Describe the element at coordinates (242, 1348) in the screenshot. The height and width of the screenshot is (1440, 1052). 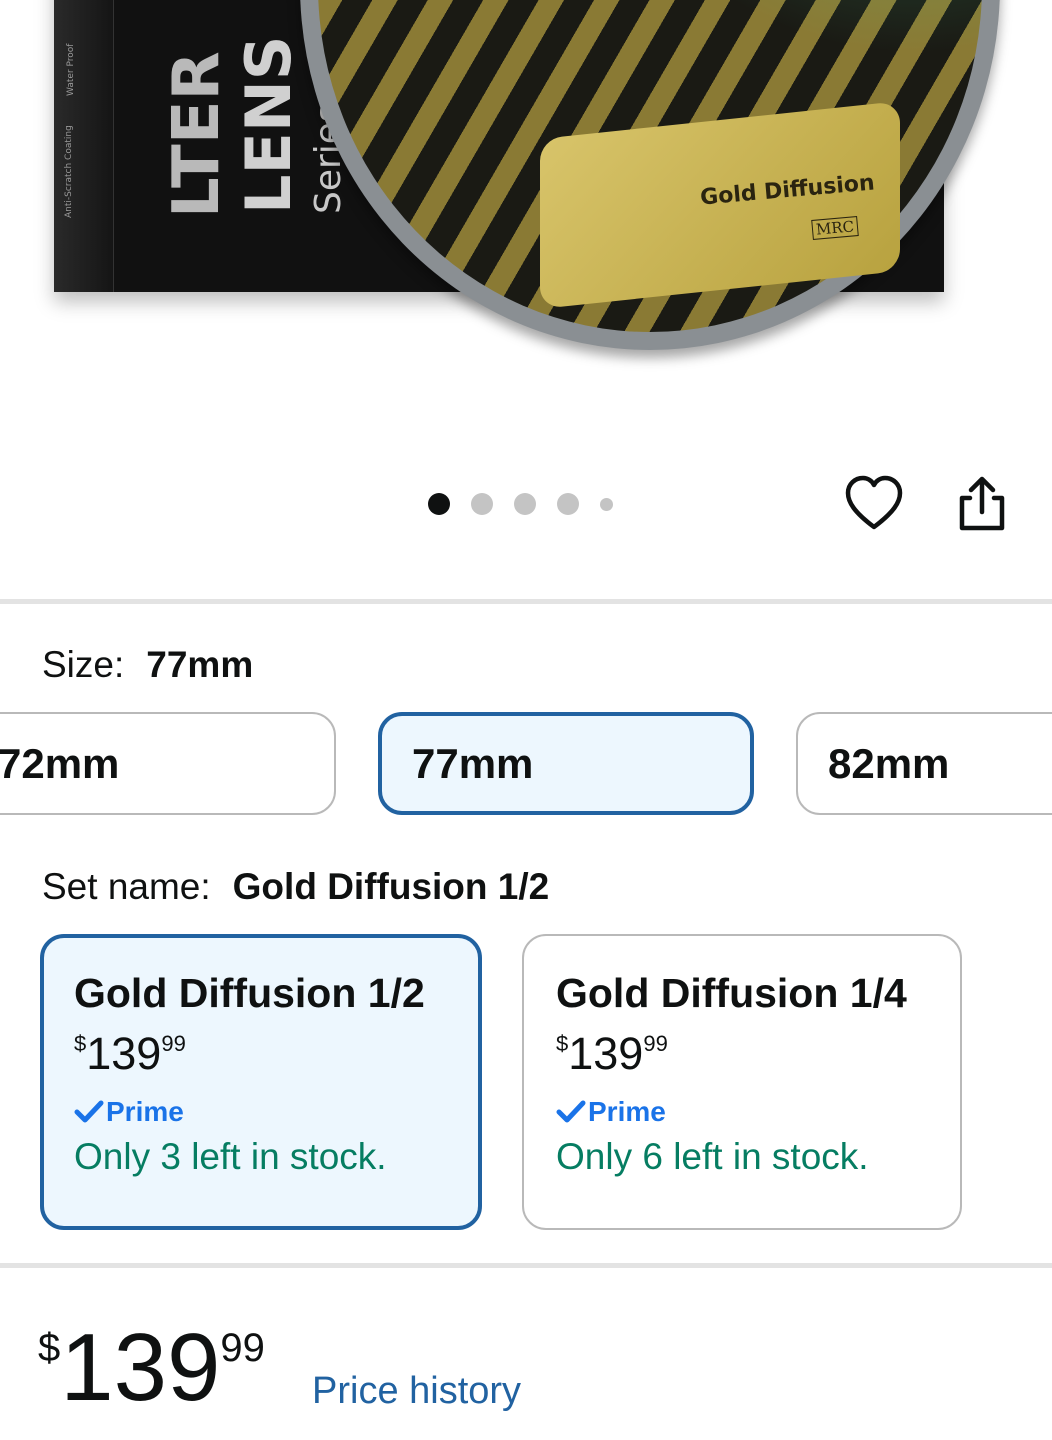
I see `price-fraction: 99` at that location.